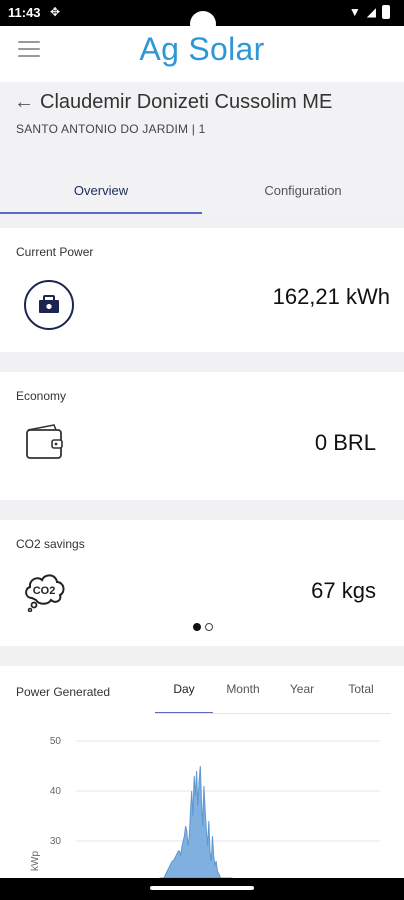  Describe the element at coordinates (55, 252) in the screenshot. I see `current-power-label: Current Power` at that location.